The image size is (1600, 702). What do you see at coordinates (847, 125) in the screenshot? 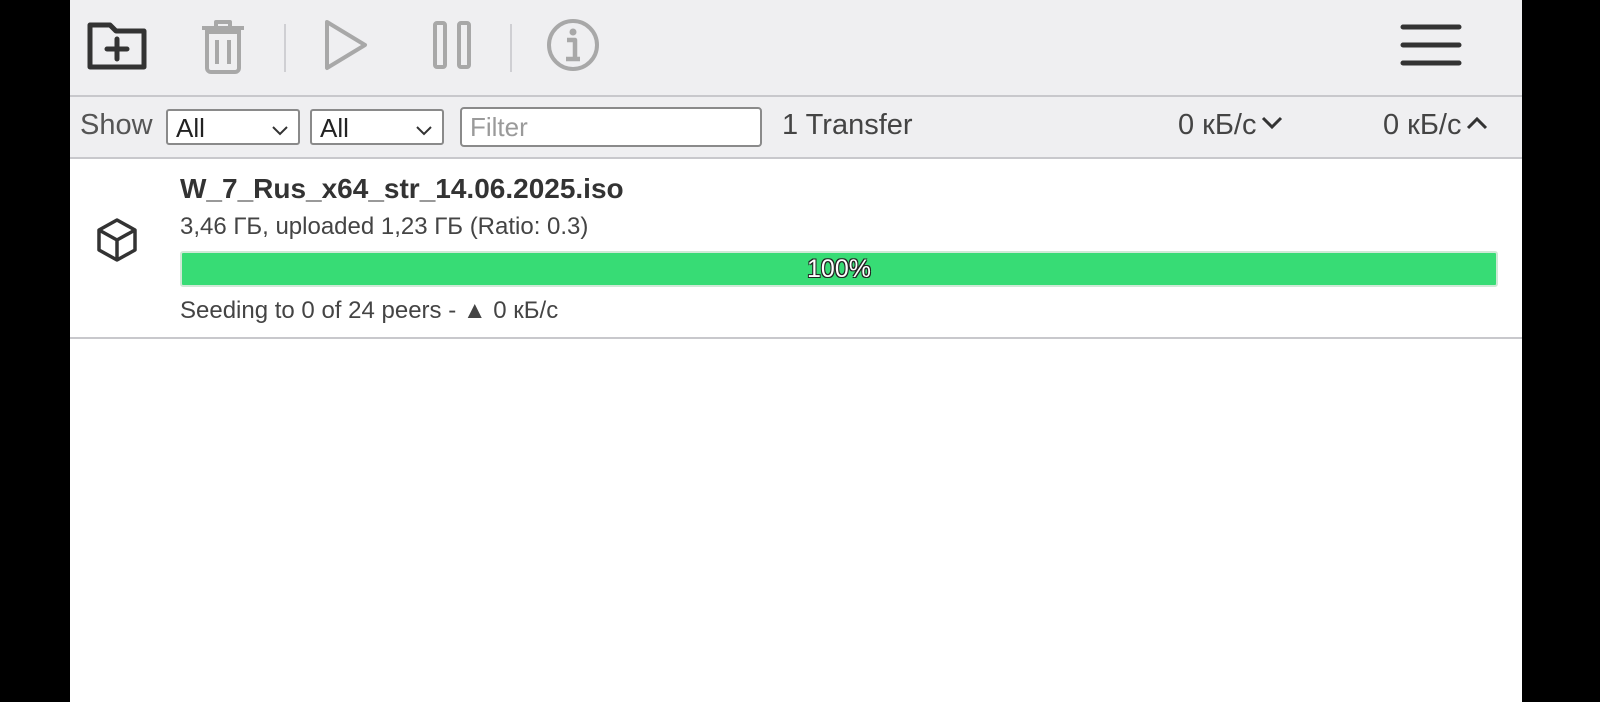
I see `transfer-count: 1 Transfer` at bounding box center [847, 125].